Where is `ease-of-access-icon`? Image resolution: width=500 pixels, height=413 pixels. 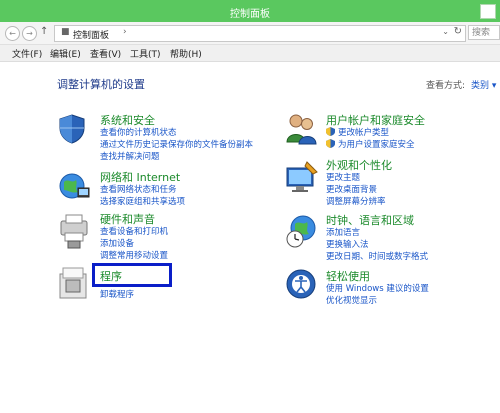 ease-of-access-icon is located at coordinates (301, 284).